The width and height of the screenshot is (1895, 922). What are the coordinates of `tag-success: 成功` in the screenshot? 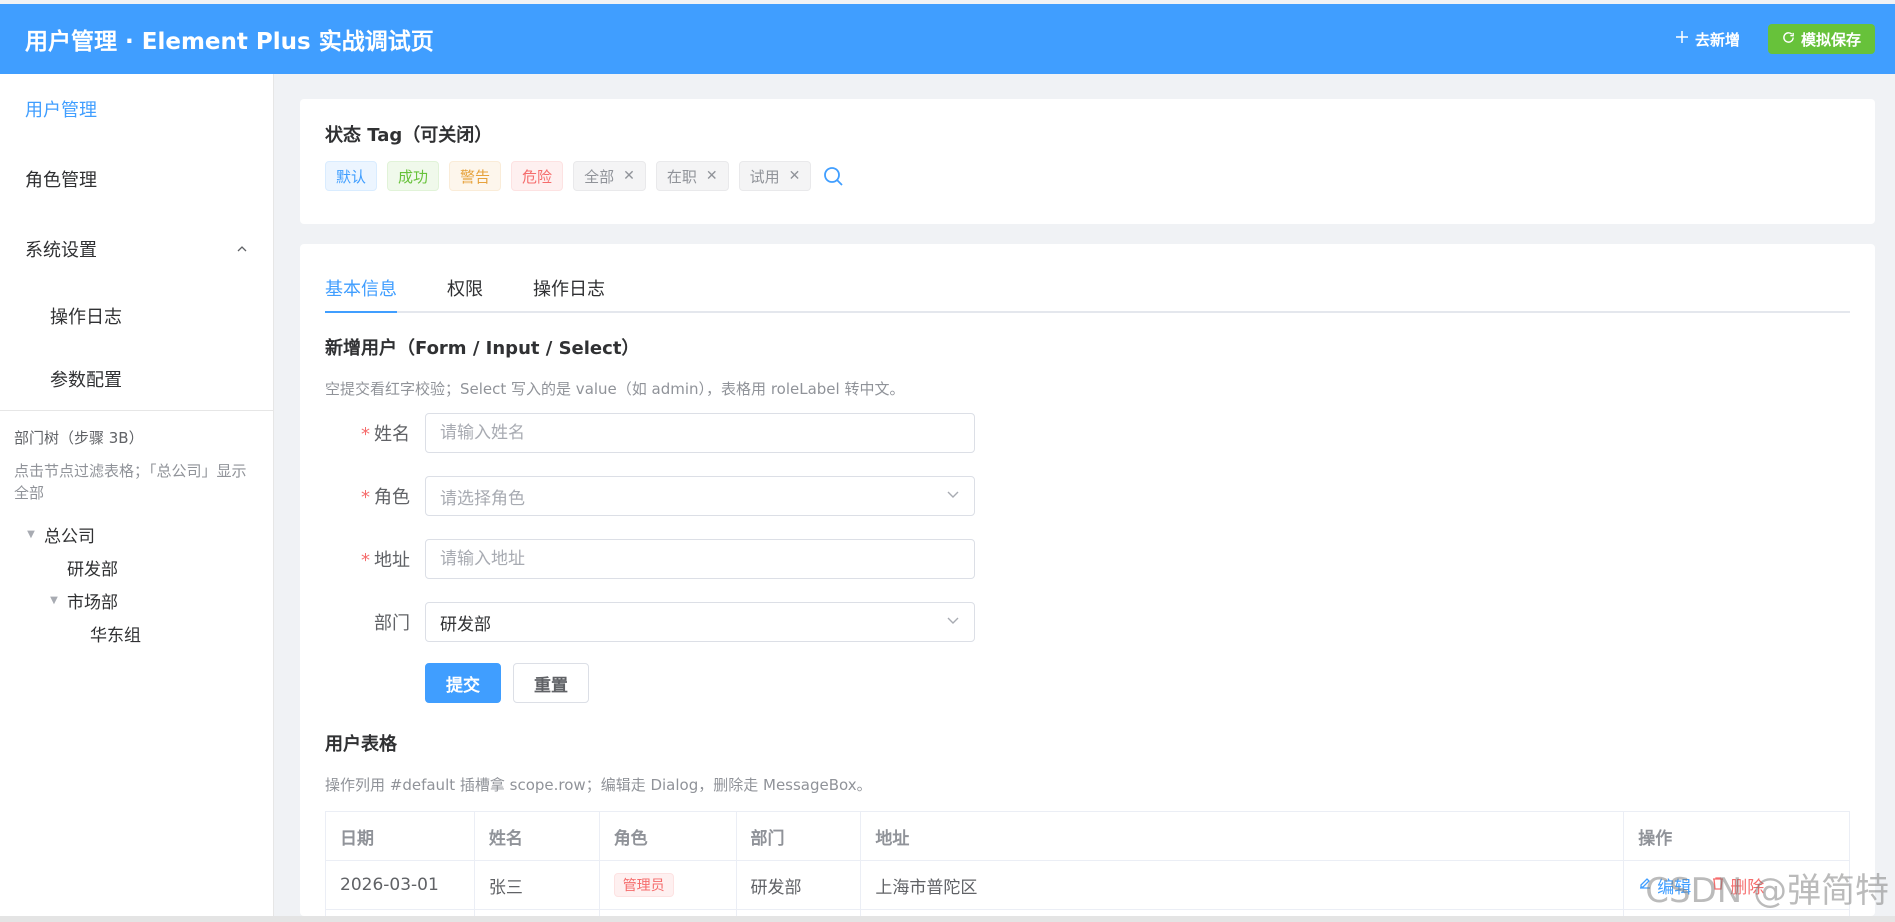 It's located at (413, 176).